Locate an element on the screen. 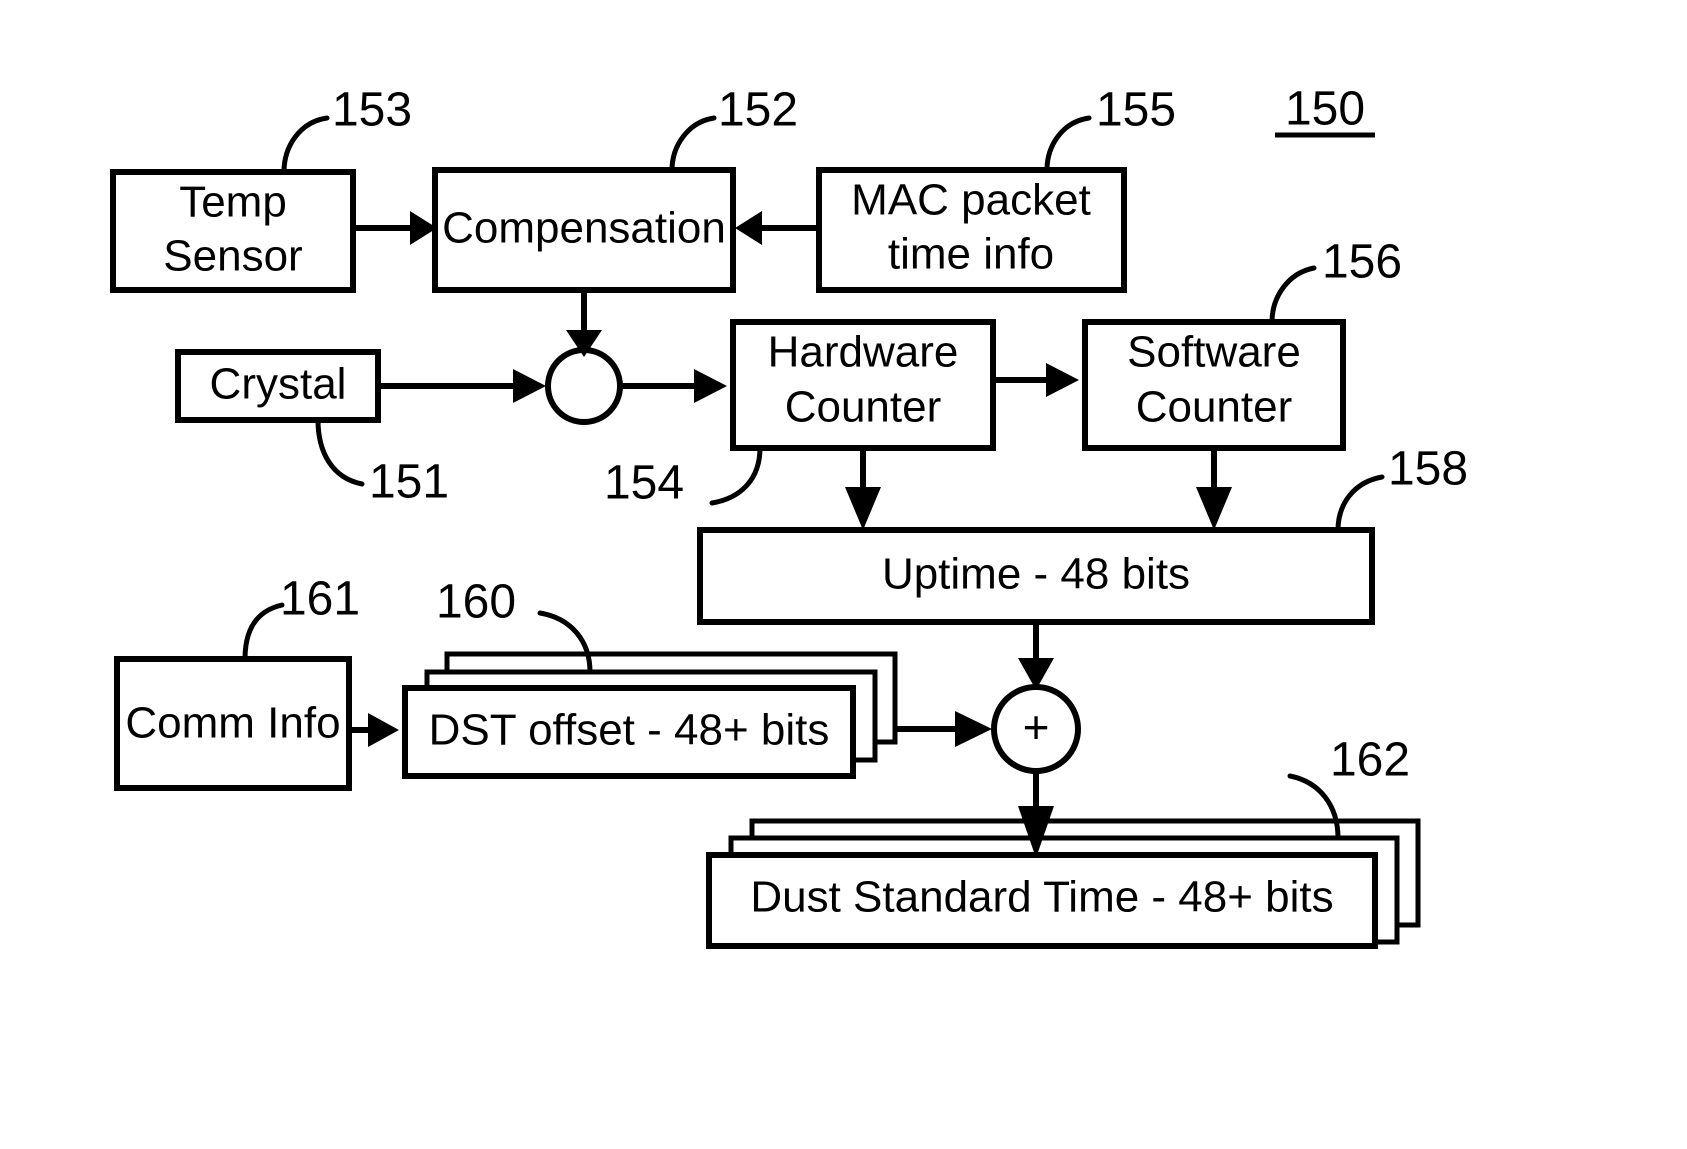 Image resolution: width=1687 pixels, height=1149 pixels. block-software-counter: Software Counter is located at coordinates (1214, 385).